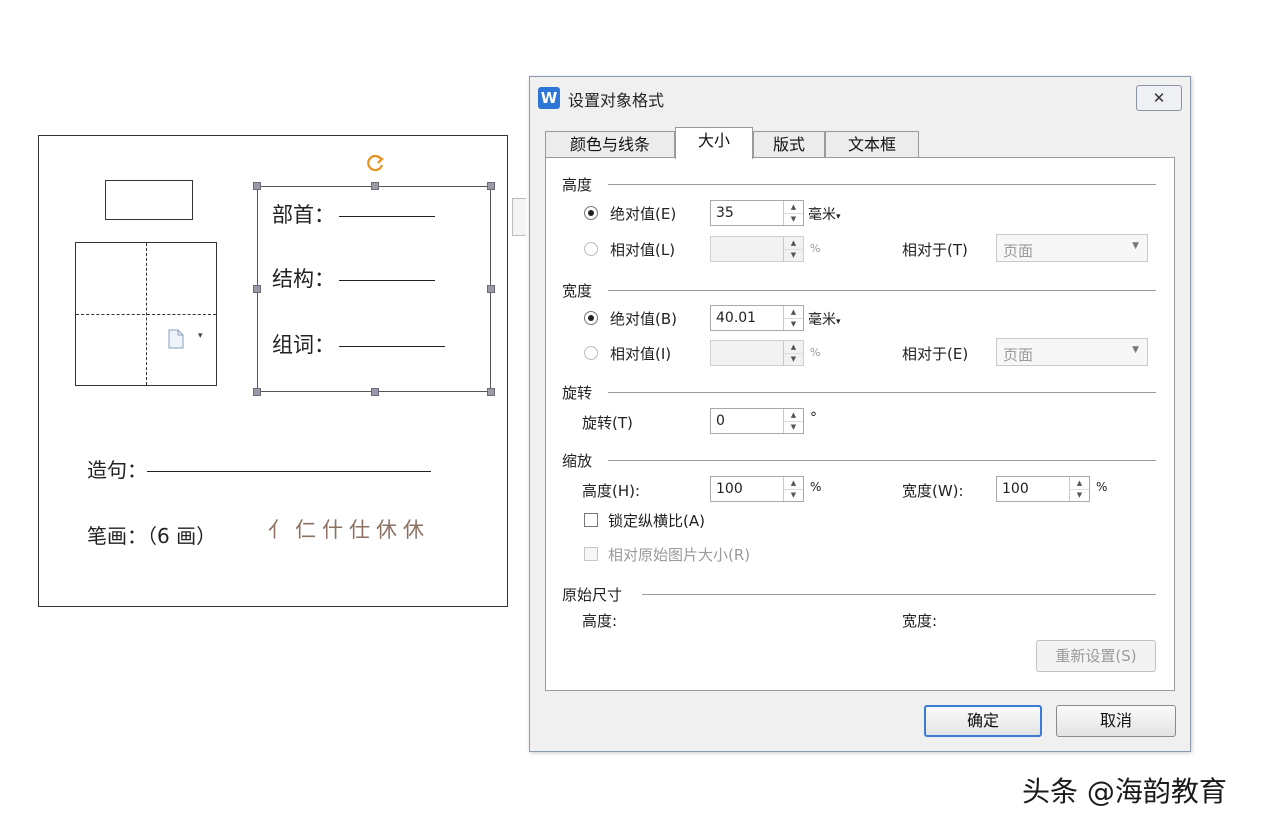 The width and height of the screenshot is (1280, 824). I want to click on rotation-input: 0 ▲ ▼, so click(757, 421).